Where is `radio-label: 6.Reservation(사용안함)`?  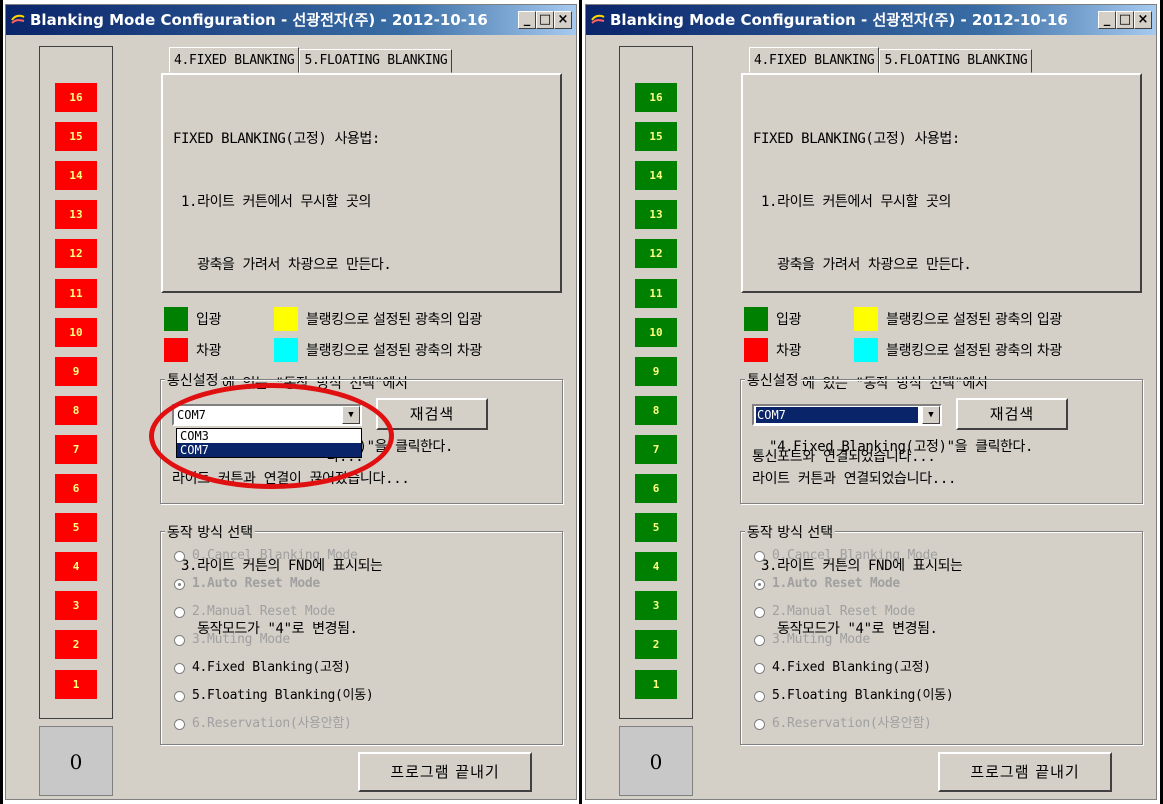
radio-label: 6.Reservation(사용안함) is located at coordinates (272, 723).